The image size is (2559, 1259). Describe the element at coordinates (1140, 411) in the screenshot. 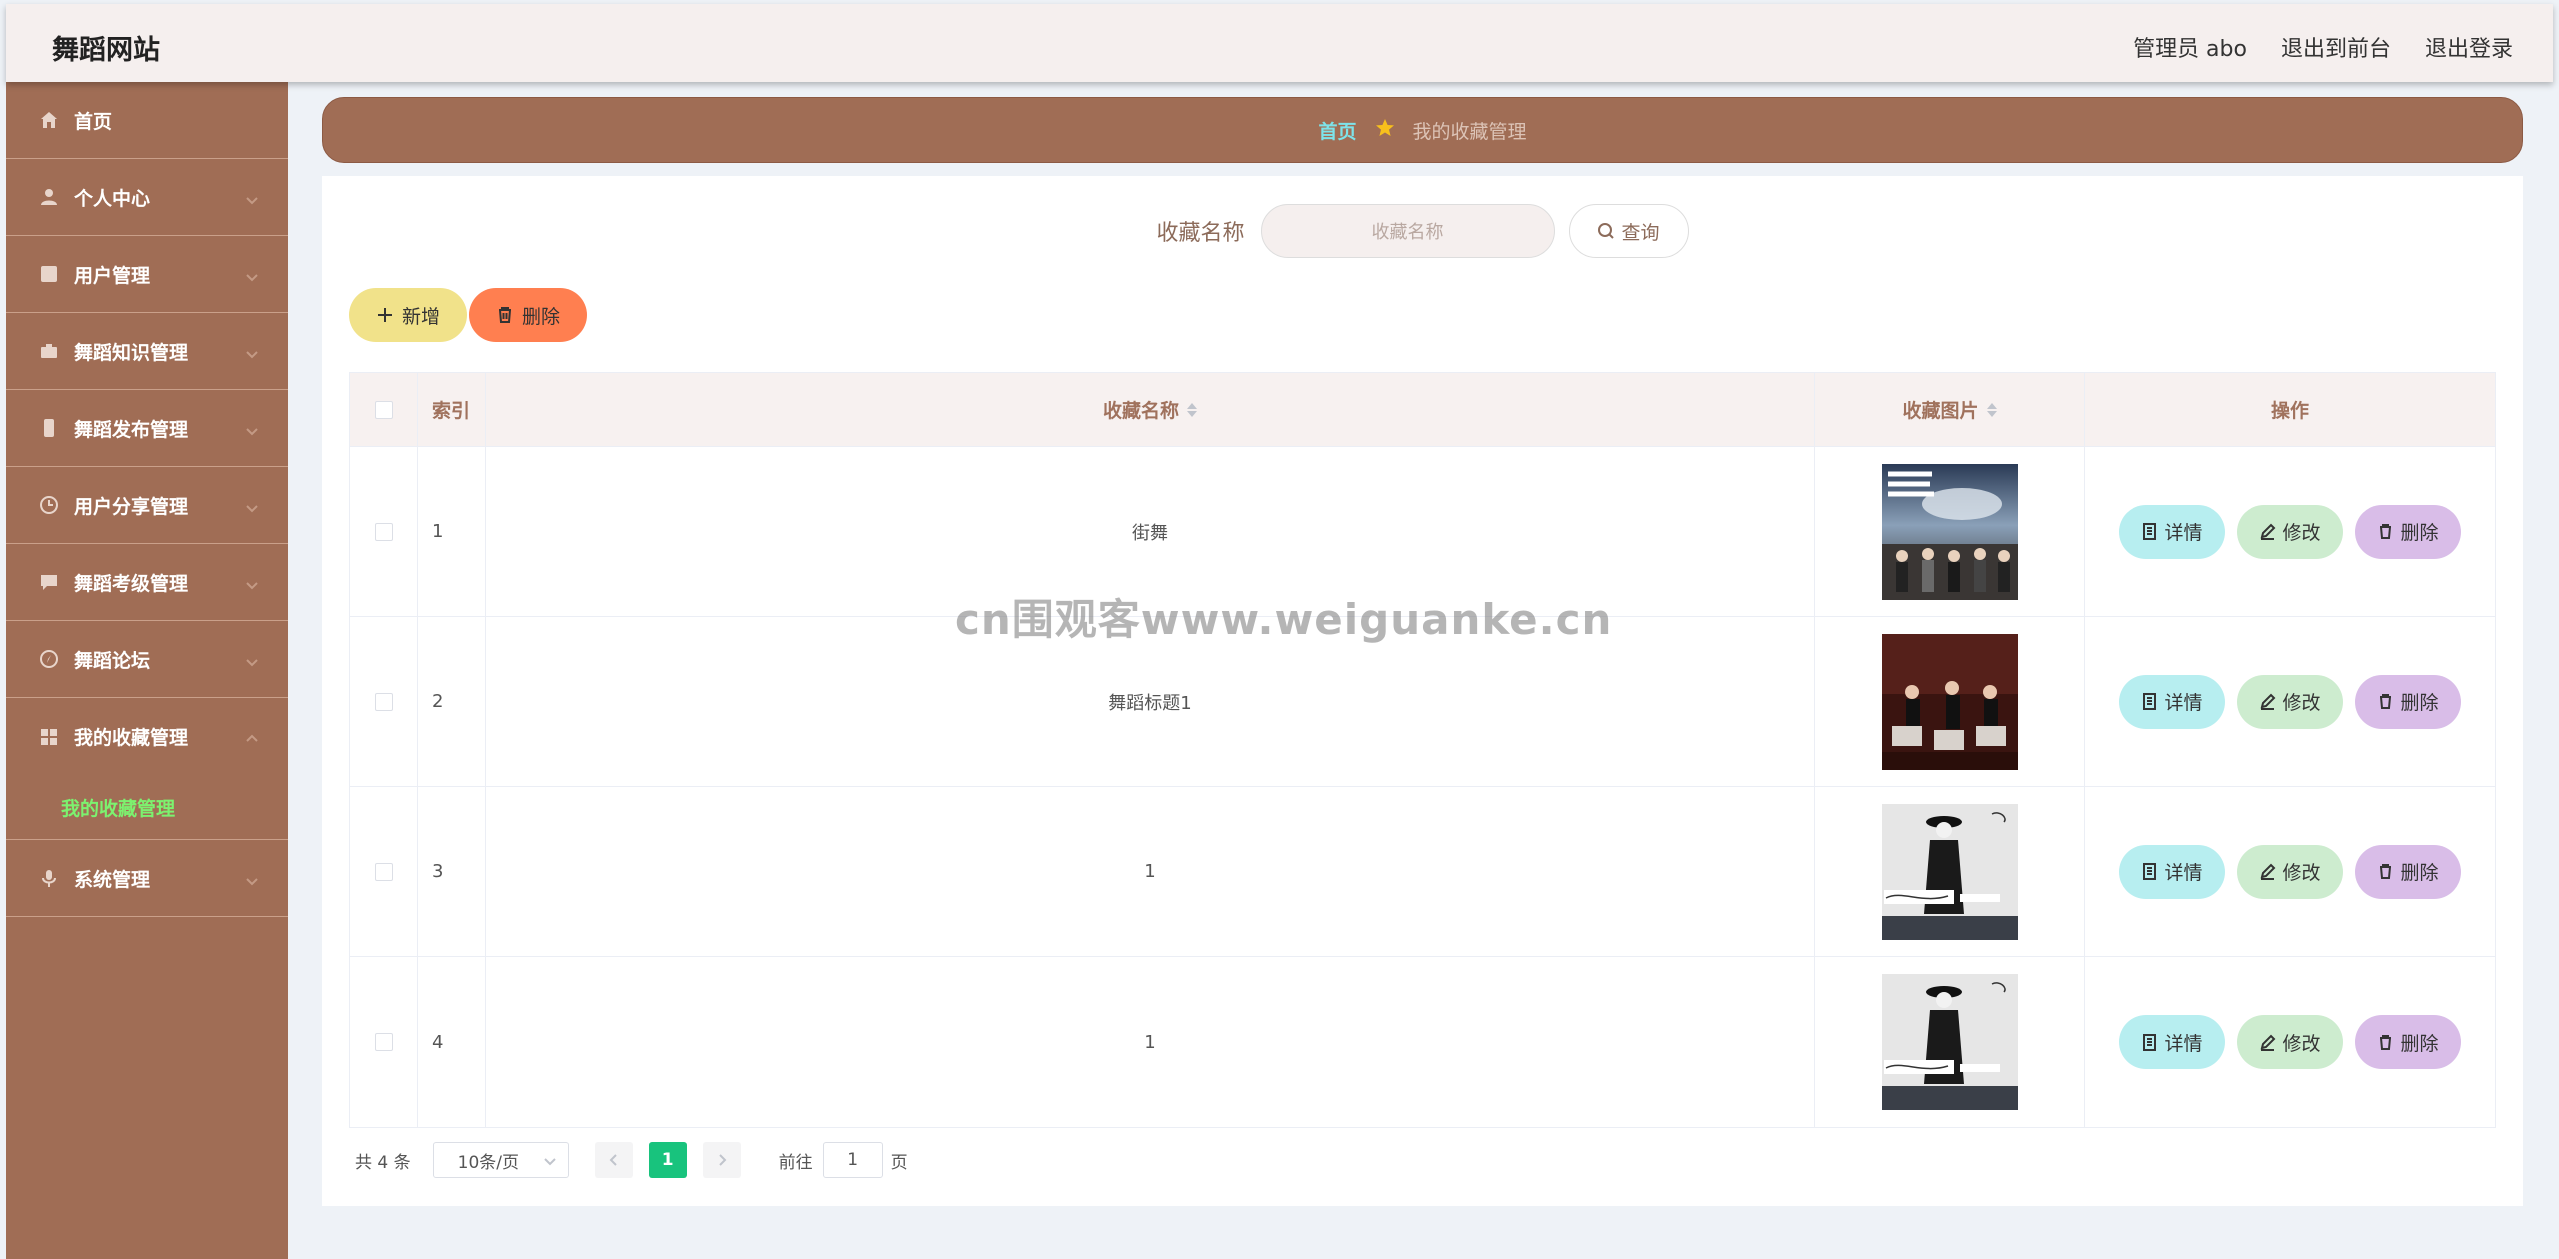

I see `column-header-name-label: 收藏名称` at that location.